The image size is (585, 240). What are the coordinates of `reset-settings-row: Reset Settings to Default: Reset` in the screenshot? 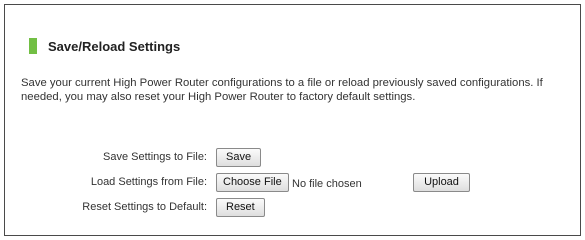 It's located at (293, 209).